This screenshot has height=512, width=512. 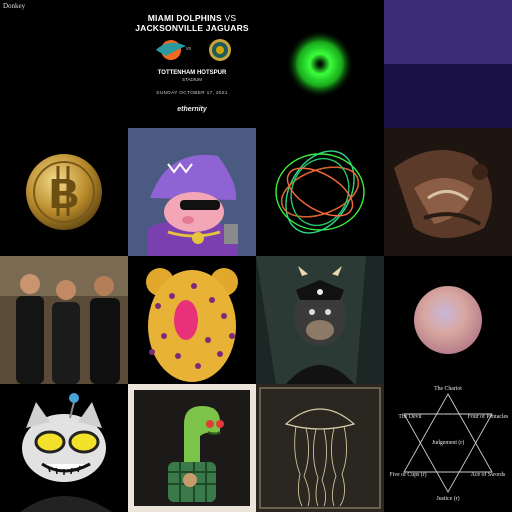 What do you see at coordinates (192, 73) in the screenshot?
I see `venue-title: TOTTENHAM HOTSPUR` at bounding box center [192, 73].